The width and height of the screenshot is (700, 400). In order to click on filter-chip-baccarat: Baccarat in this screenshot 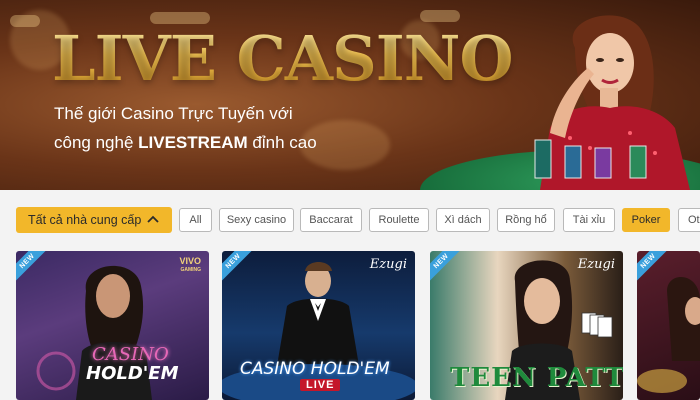, I will do `click(331, 220)`.